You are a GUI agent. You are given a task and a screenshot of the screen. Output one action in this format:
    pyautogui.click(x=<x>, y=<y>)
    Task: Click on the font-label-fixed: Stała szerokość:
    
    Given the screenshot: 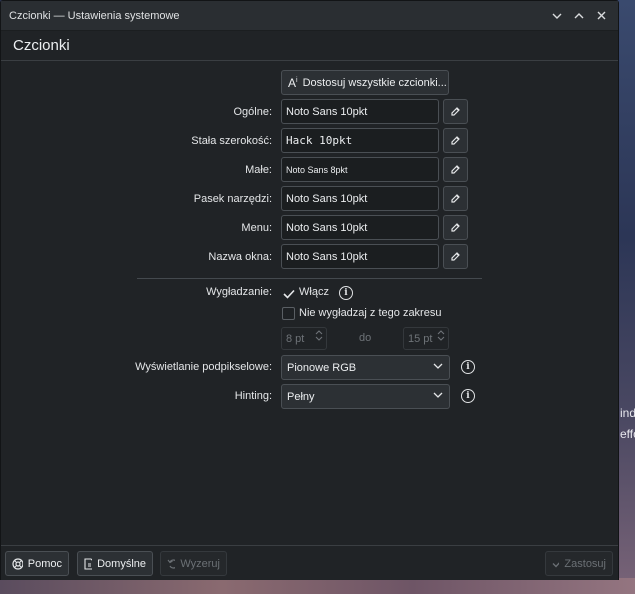 What is the action you would take?
    pyautogui.click(x=231, y=141)
    